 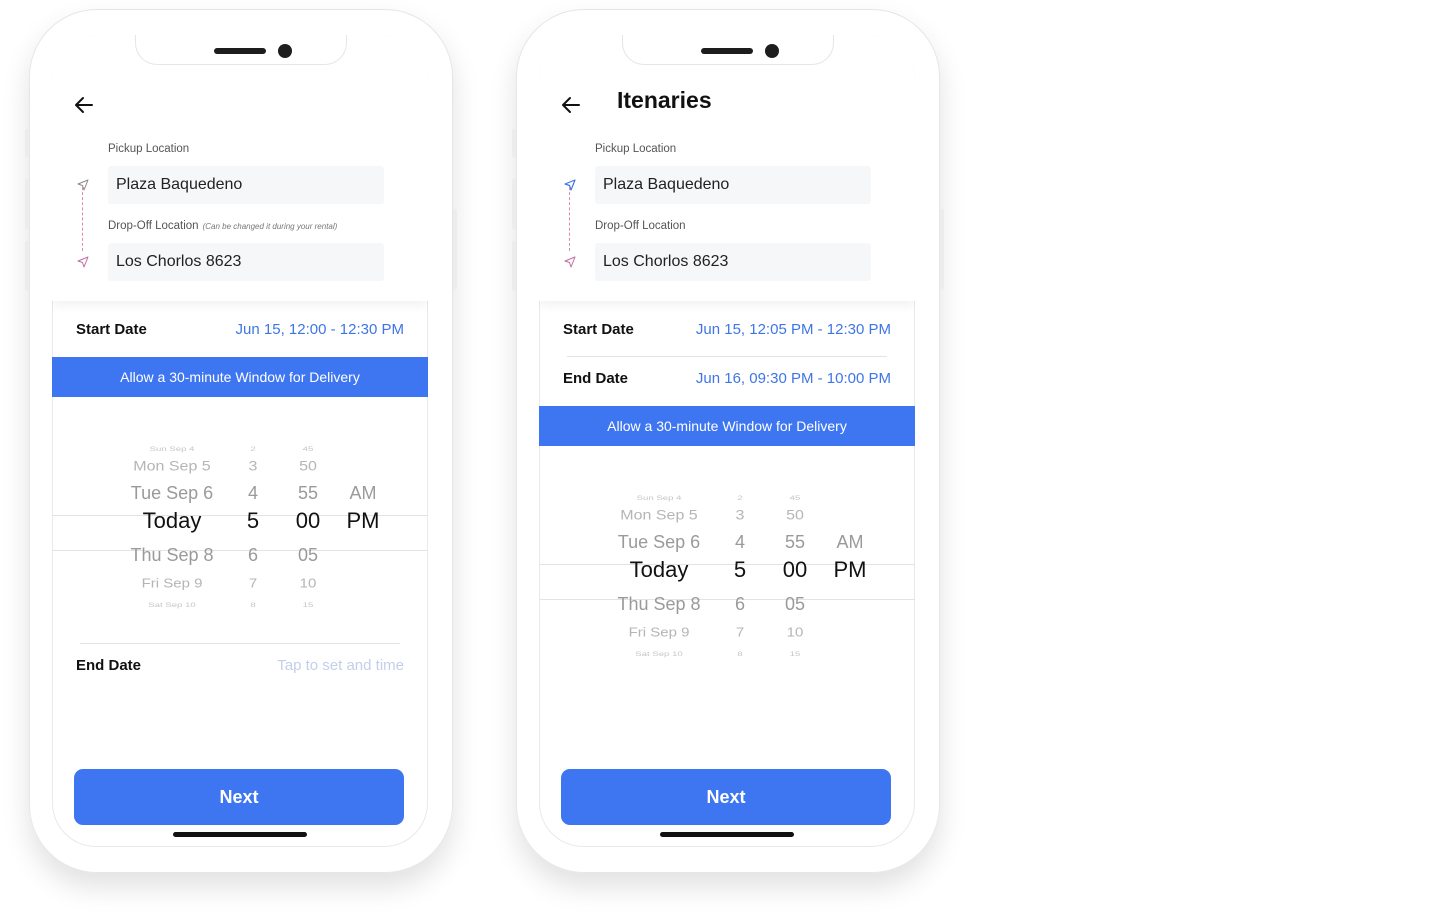 I want to click on phone-notch, so click(x=241, y=50).